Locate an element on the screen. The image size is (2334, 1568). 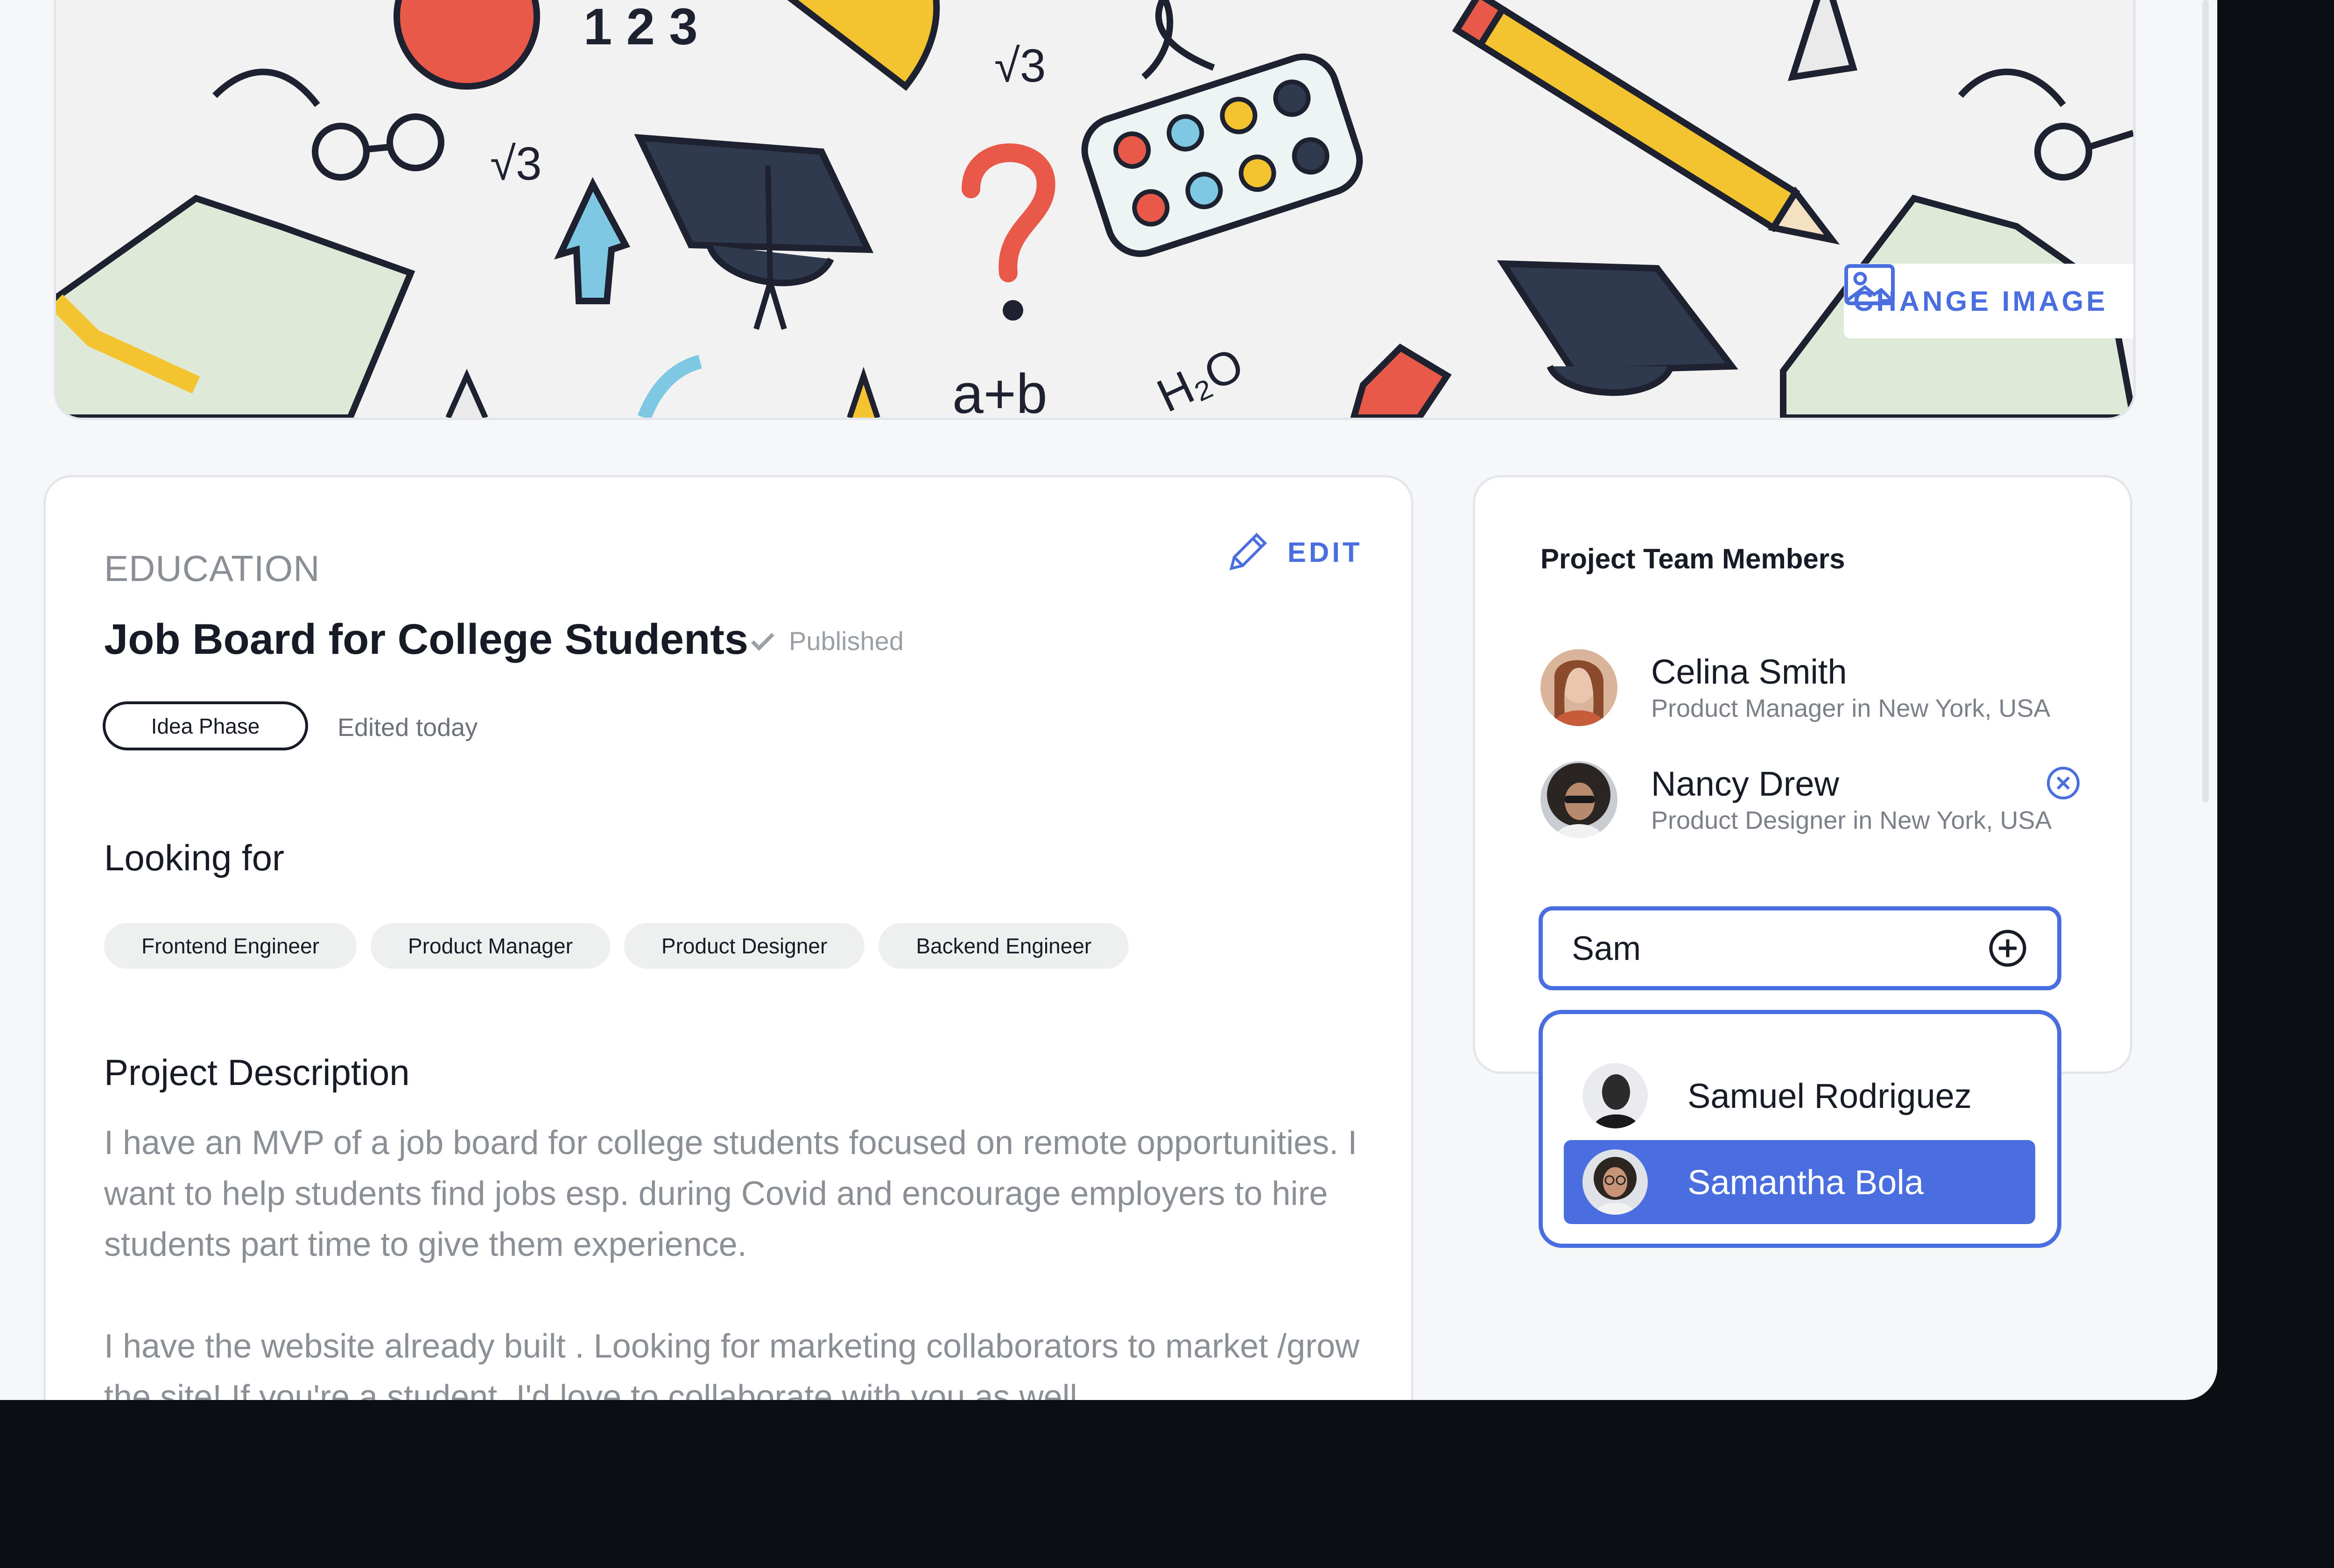
project-title: Job Board for College Students is located at coordinates (426, 639).